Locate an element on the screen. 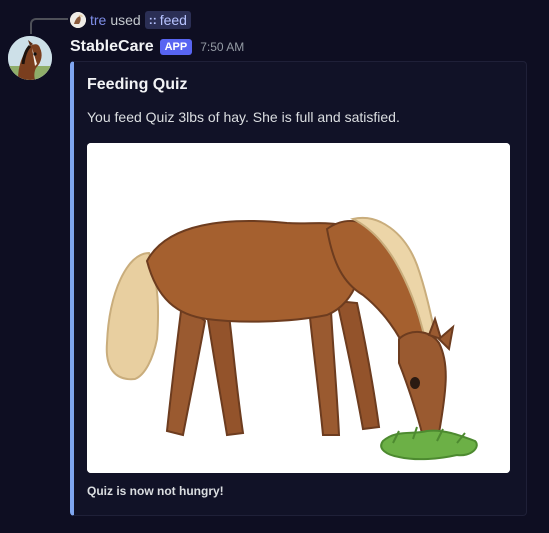 This screenshot has height=533, width=549. reply-connector-line is located at coordinates (49, 26).